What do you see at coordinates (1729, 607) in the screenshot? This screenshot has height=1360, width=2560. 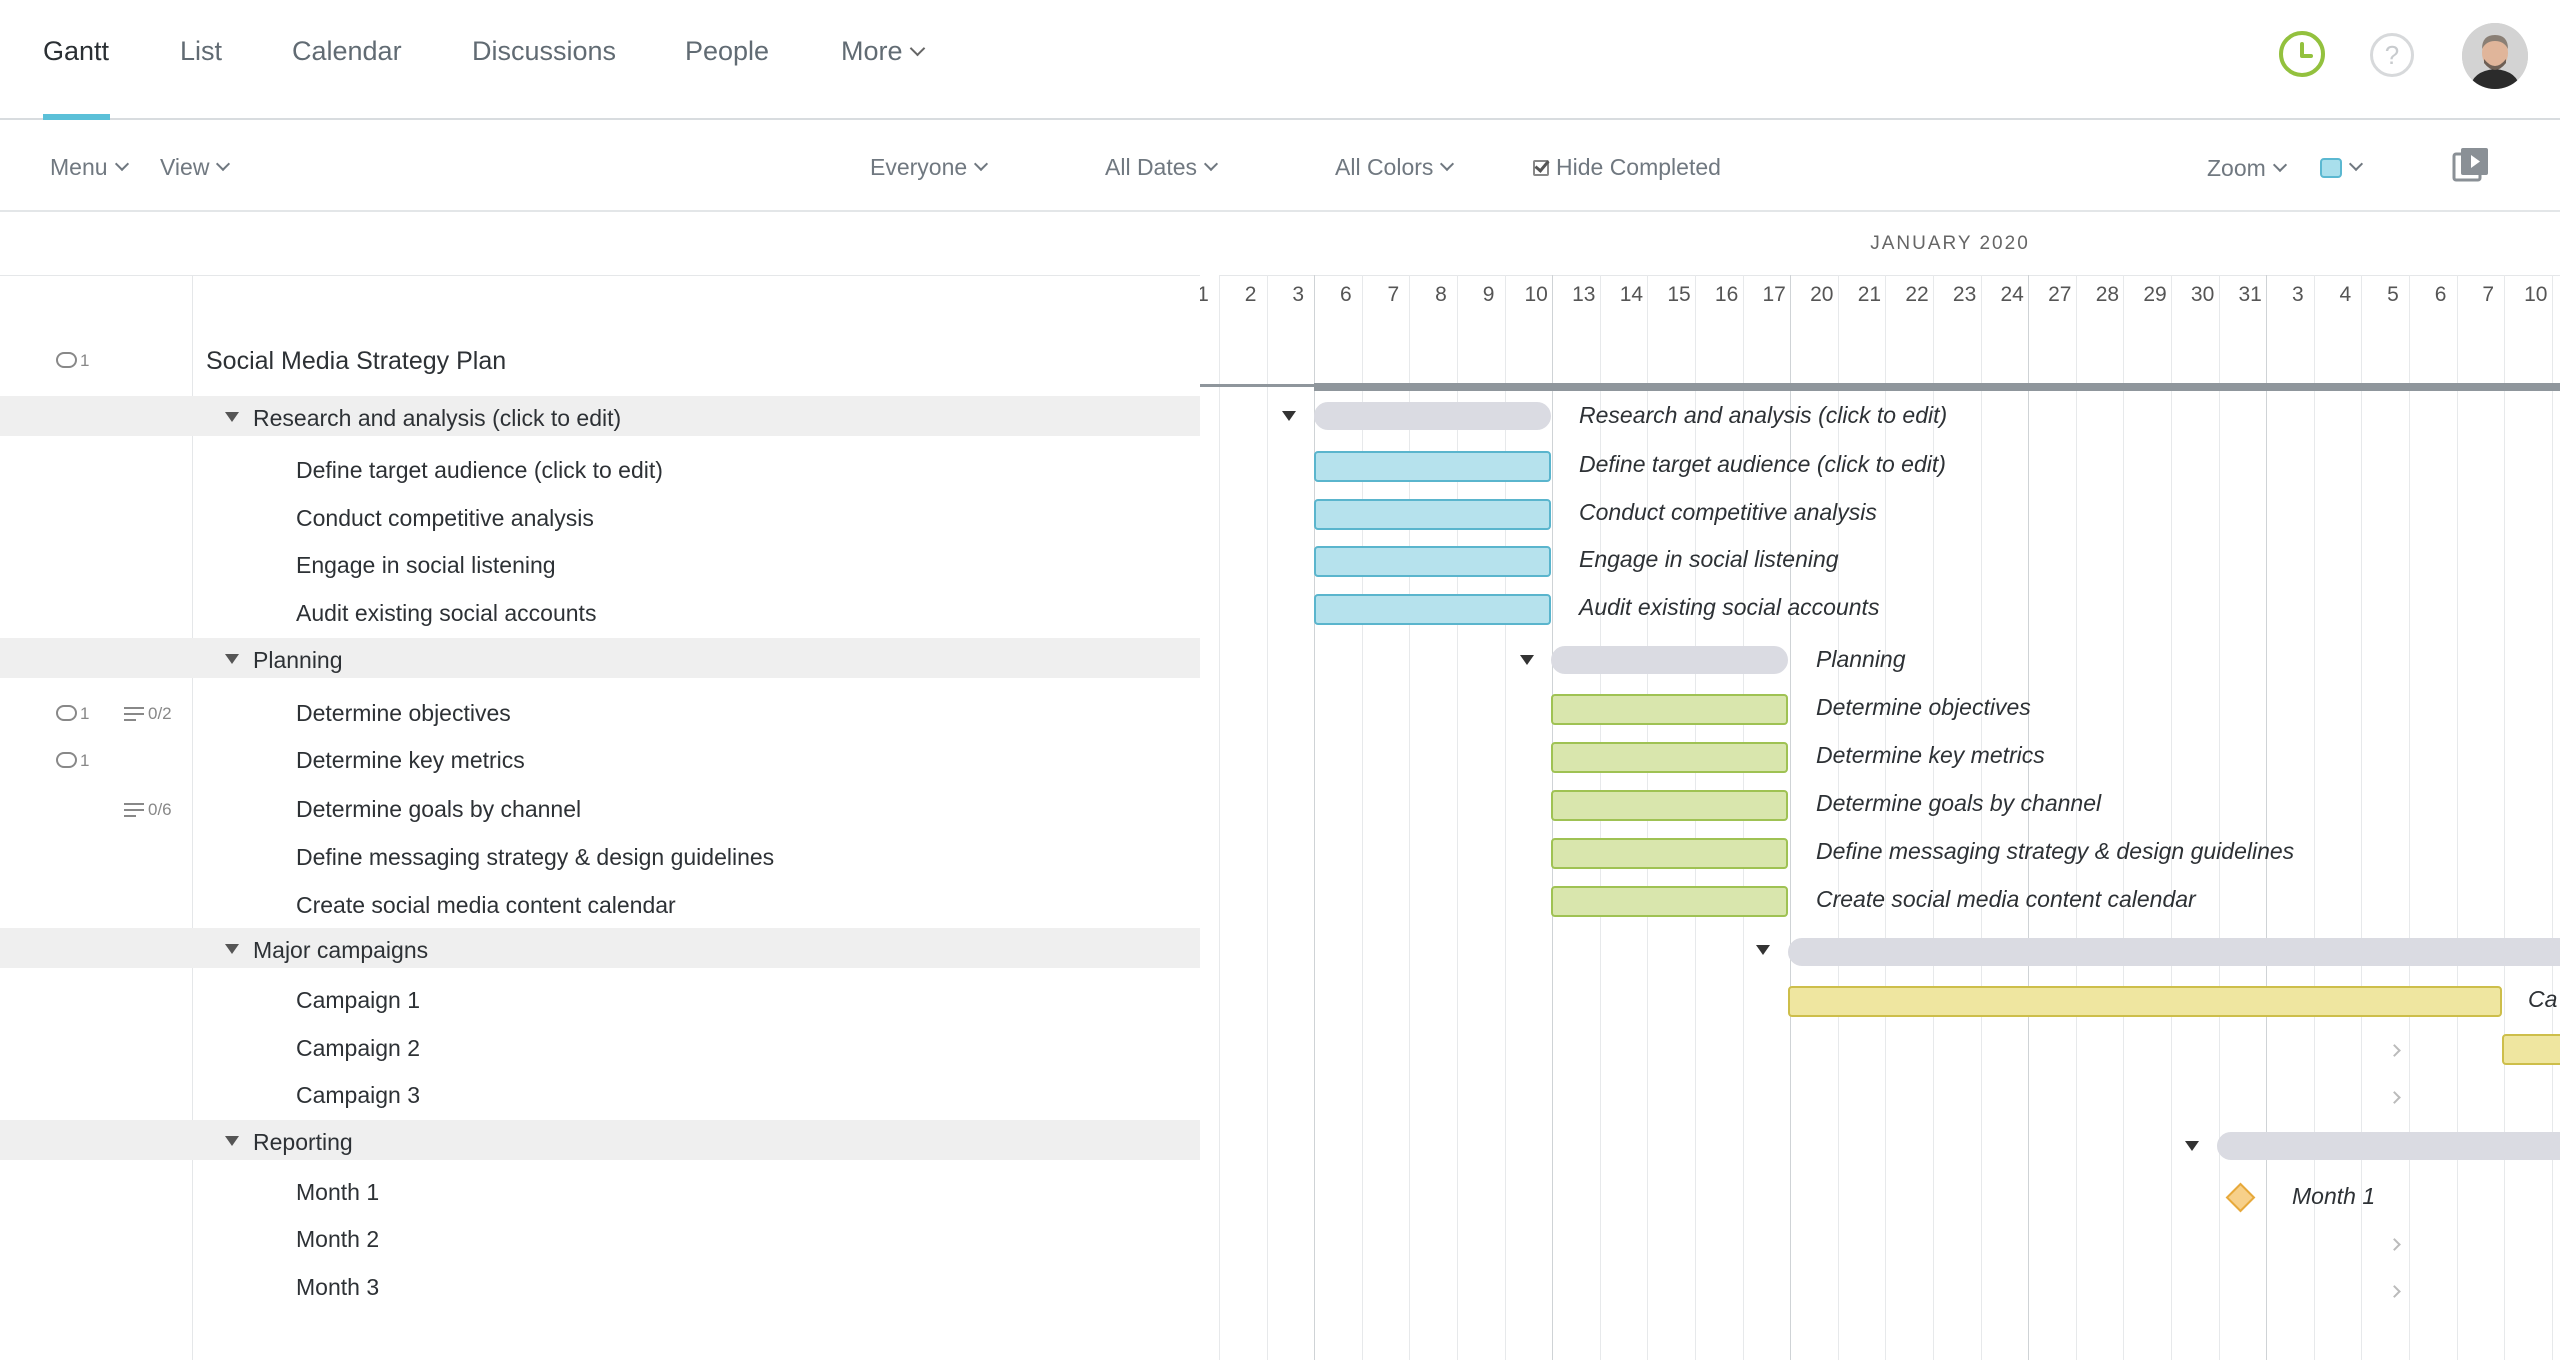 I see `task-bar-label: Audit existing social accounts` at bounding box center [1729, 607].